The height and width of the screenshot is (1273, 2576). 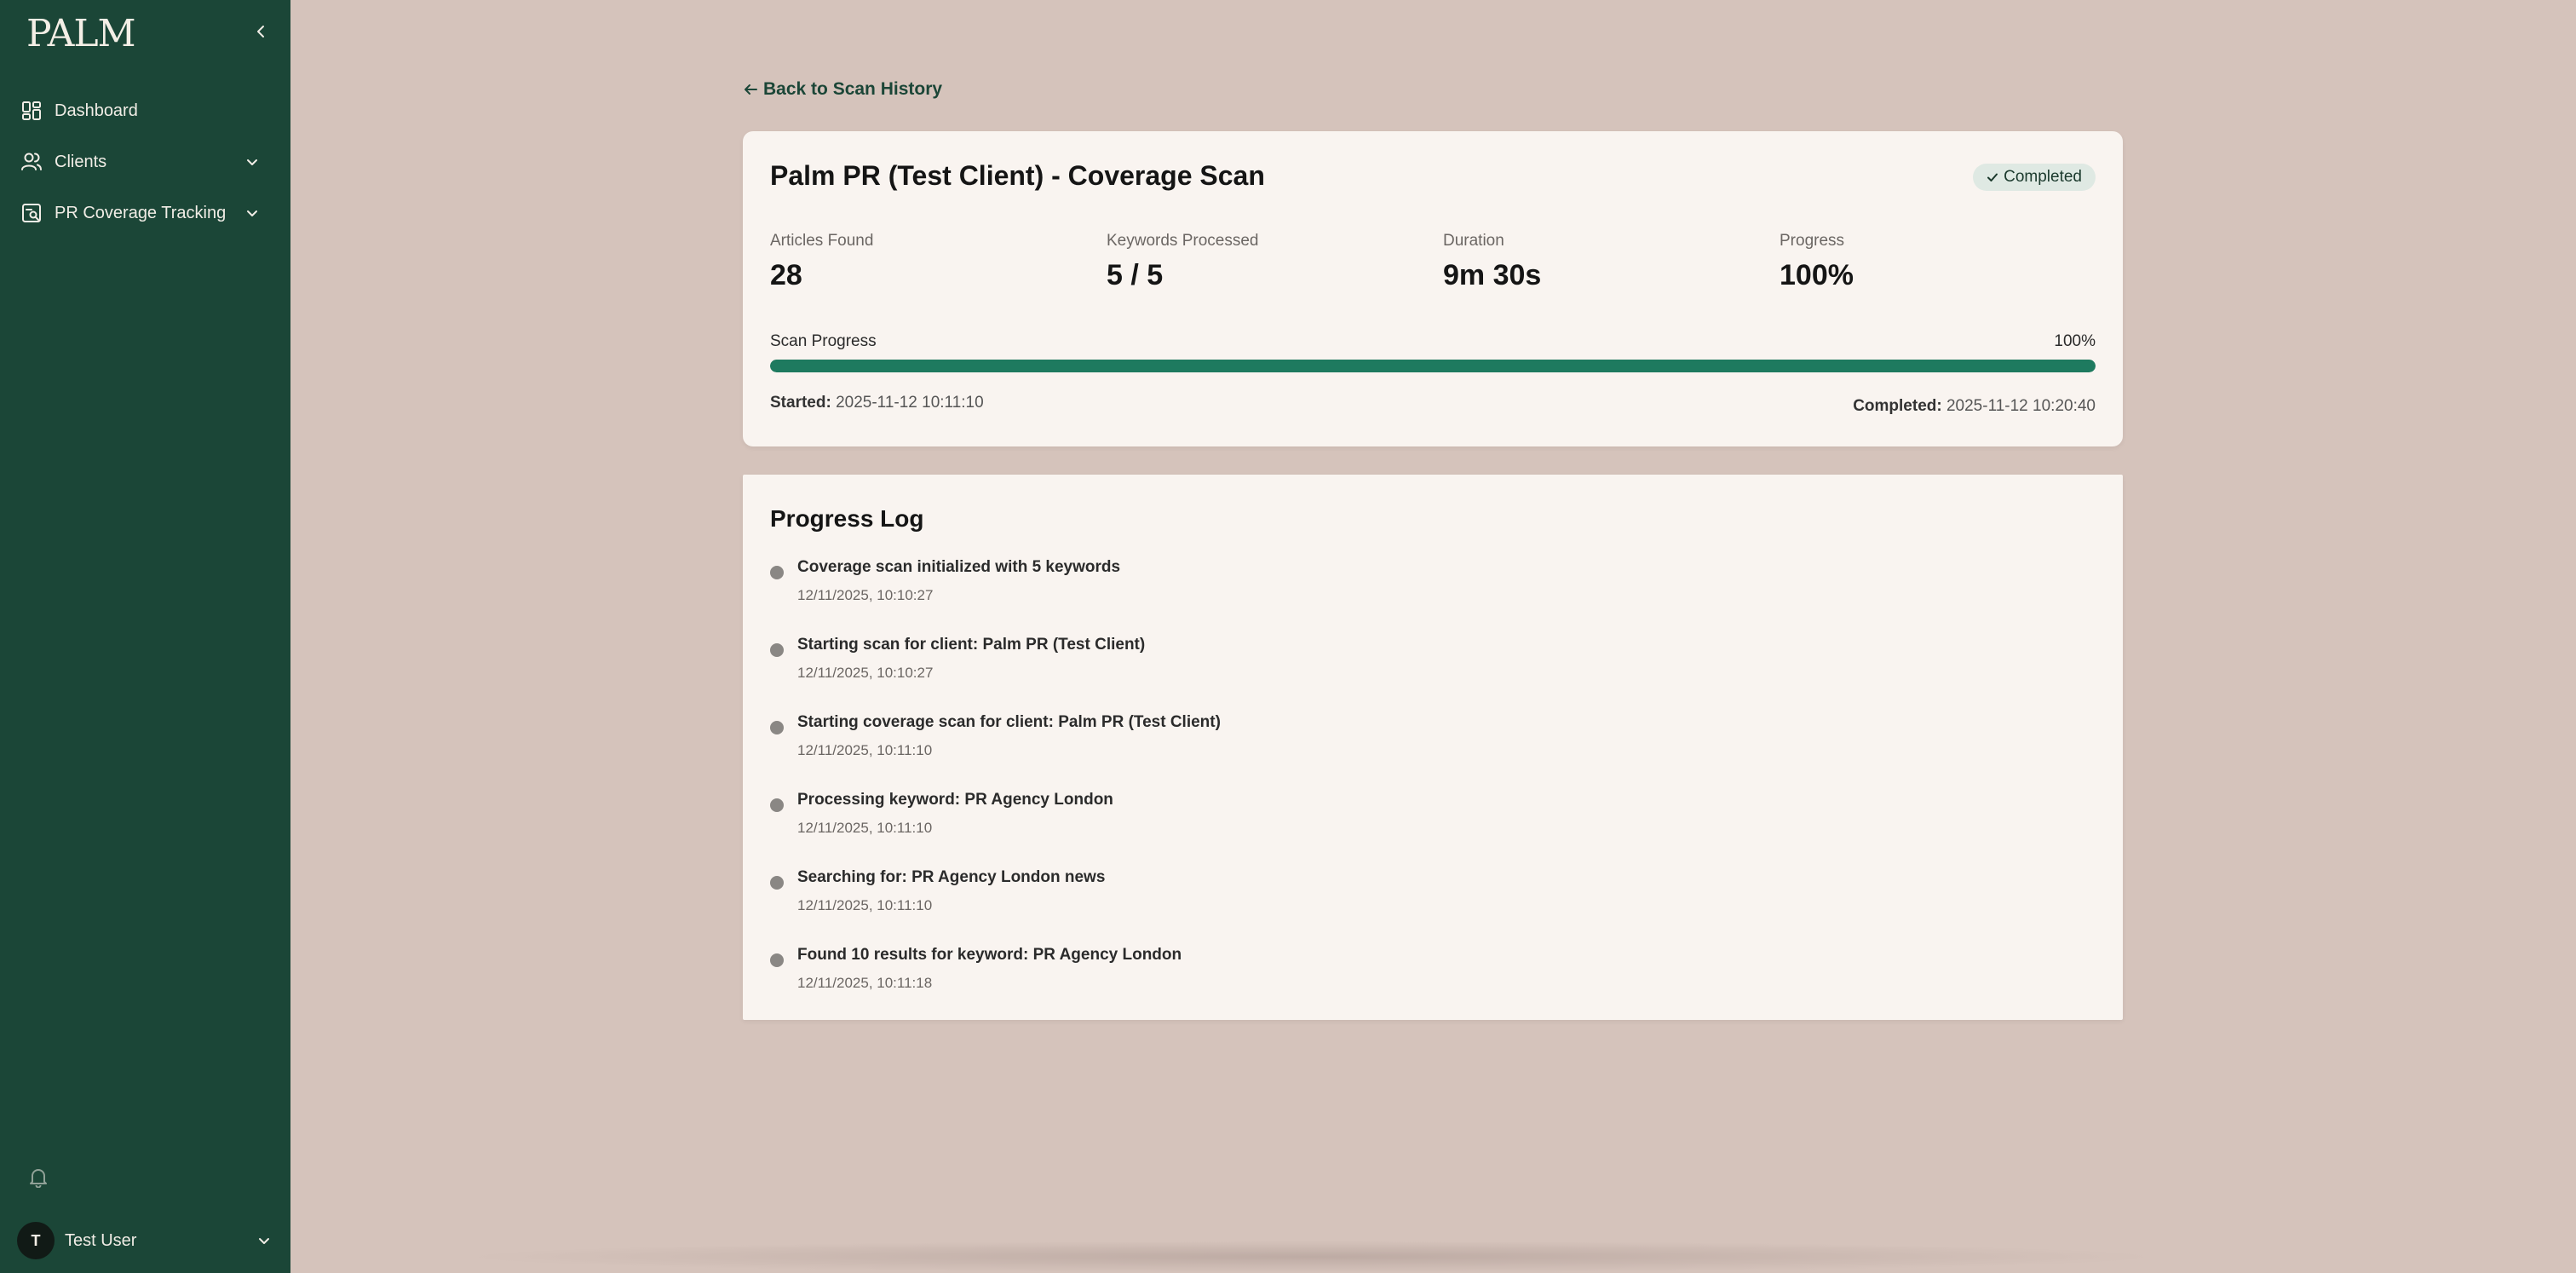 What do you see at coordinates (141, 212) in the screenshot?
I see `sidebar-item-label: PR Coverage Tracking` at bounding box center [141, 212].